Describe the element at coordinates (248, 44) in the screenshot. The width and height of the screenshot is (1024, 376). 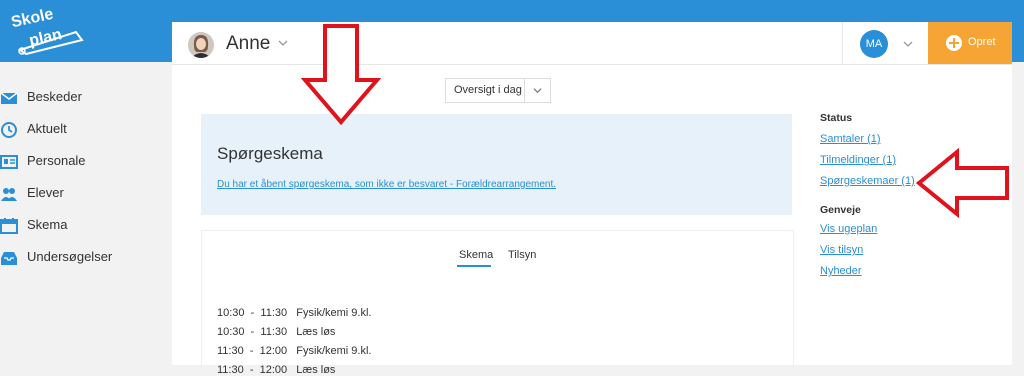
I see `user-name: Anne` at that location.